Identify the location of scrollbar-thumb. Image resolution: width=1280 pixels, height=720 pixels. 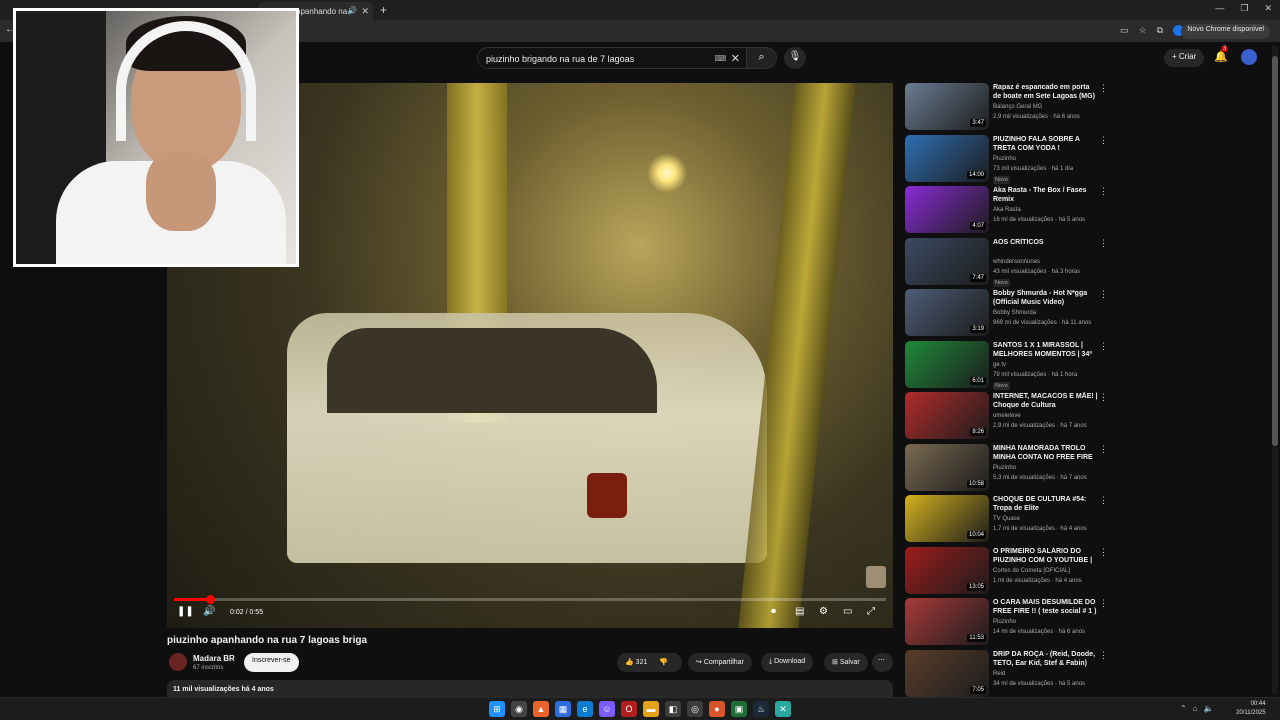
(1275, 251).